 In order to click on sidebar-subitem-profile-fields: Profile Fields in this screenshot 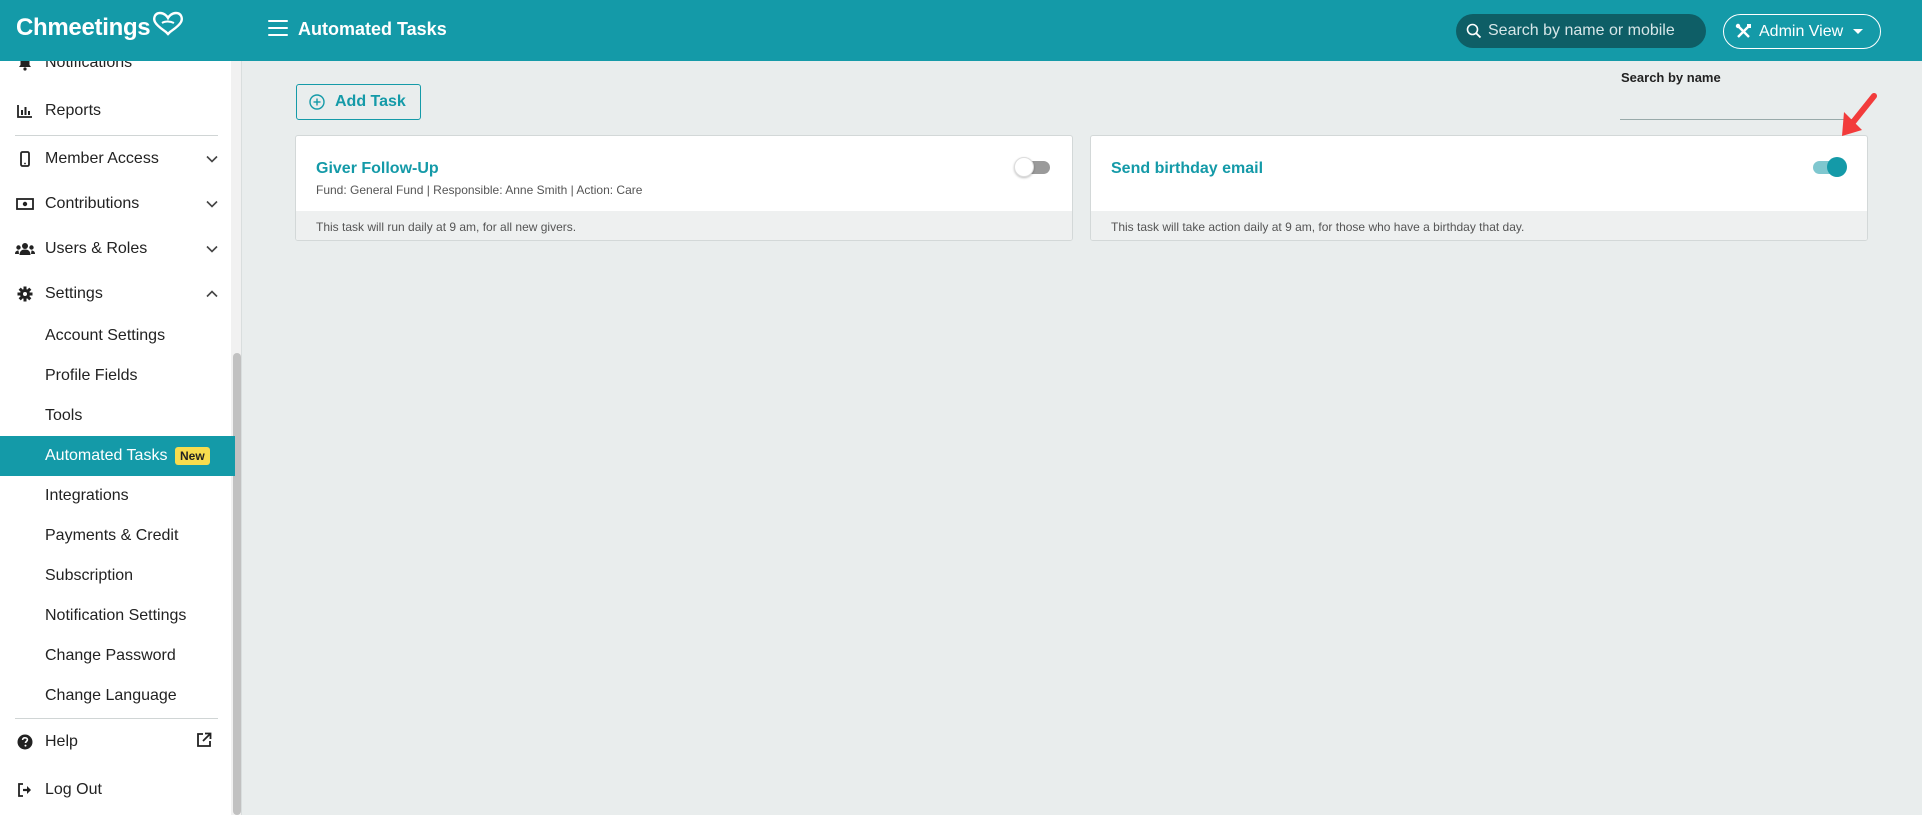, I will do `click(117, 376)`.